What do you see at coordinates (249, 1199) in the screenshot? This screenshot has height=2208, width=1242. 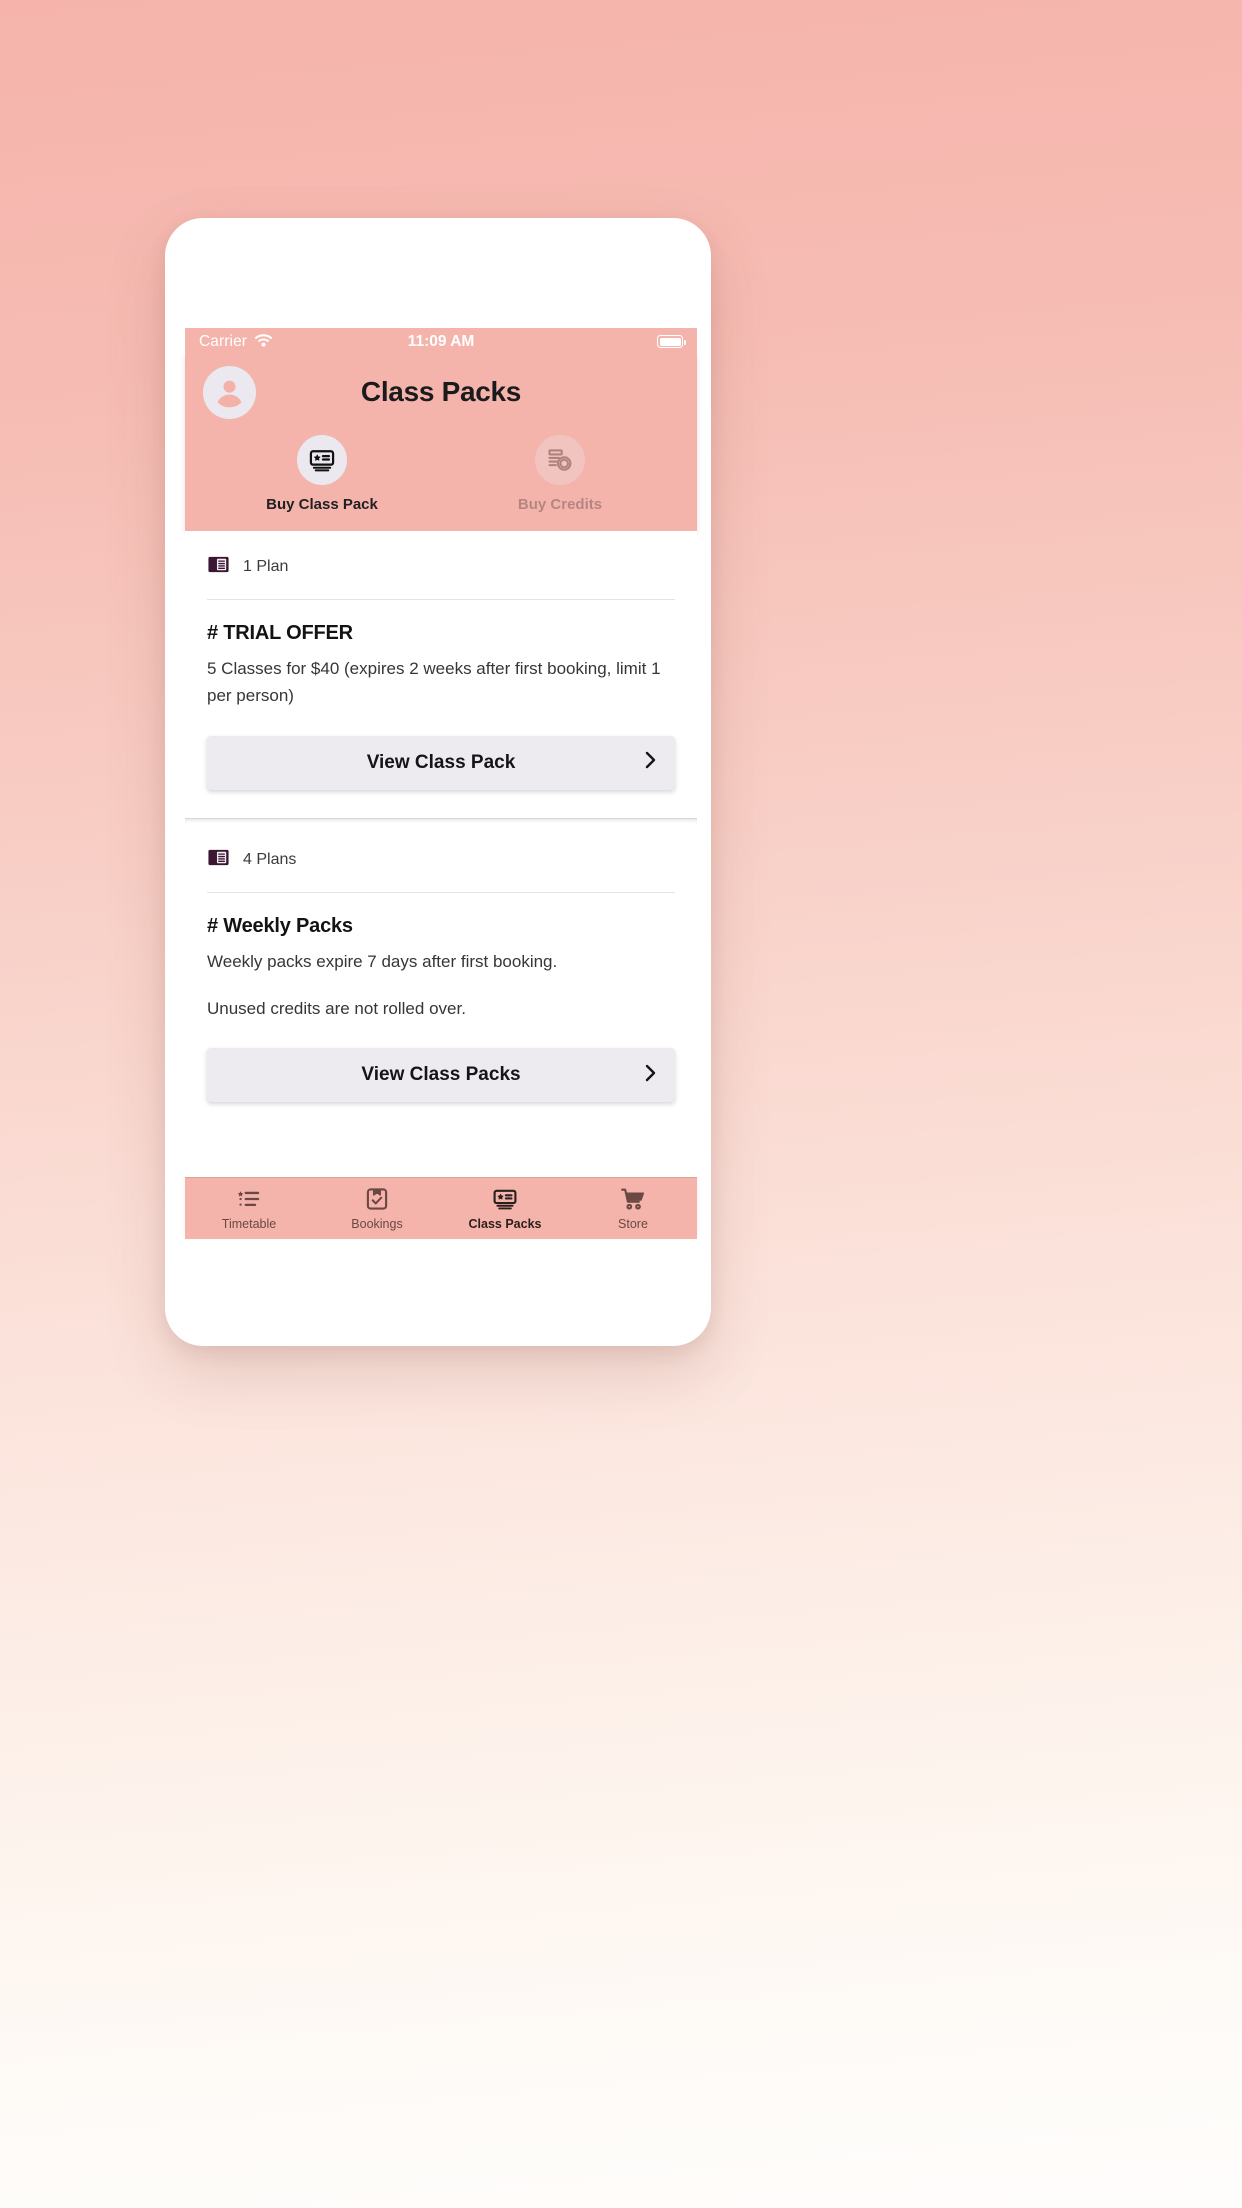 I see `timetable-list-icon` at bounding box center [249, 1199].